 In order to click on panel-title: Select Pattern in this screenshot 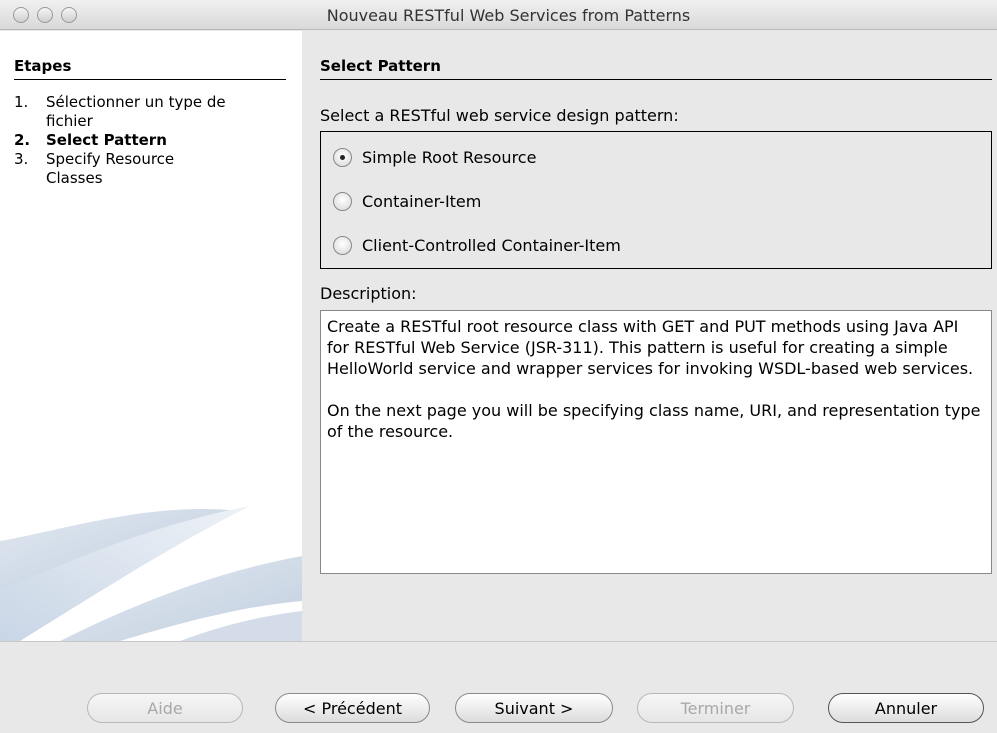, I will do `click(380, 66)`.